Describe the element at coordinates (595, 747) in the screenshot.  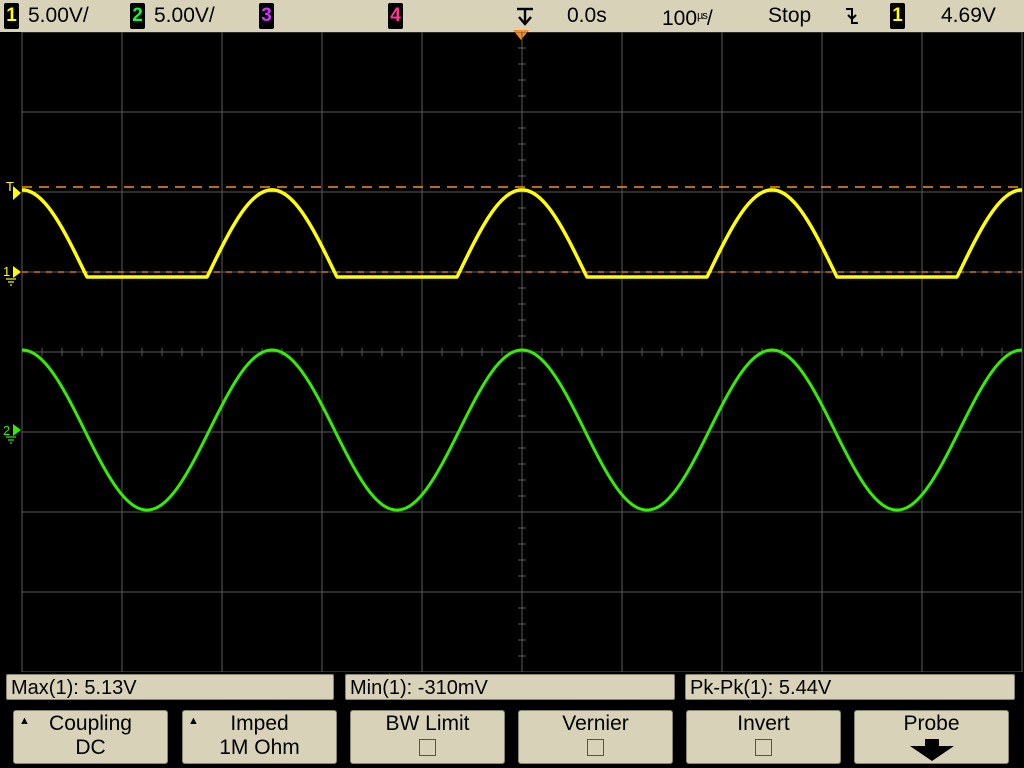
I see `vernier-checkbox` at that location.